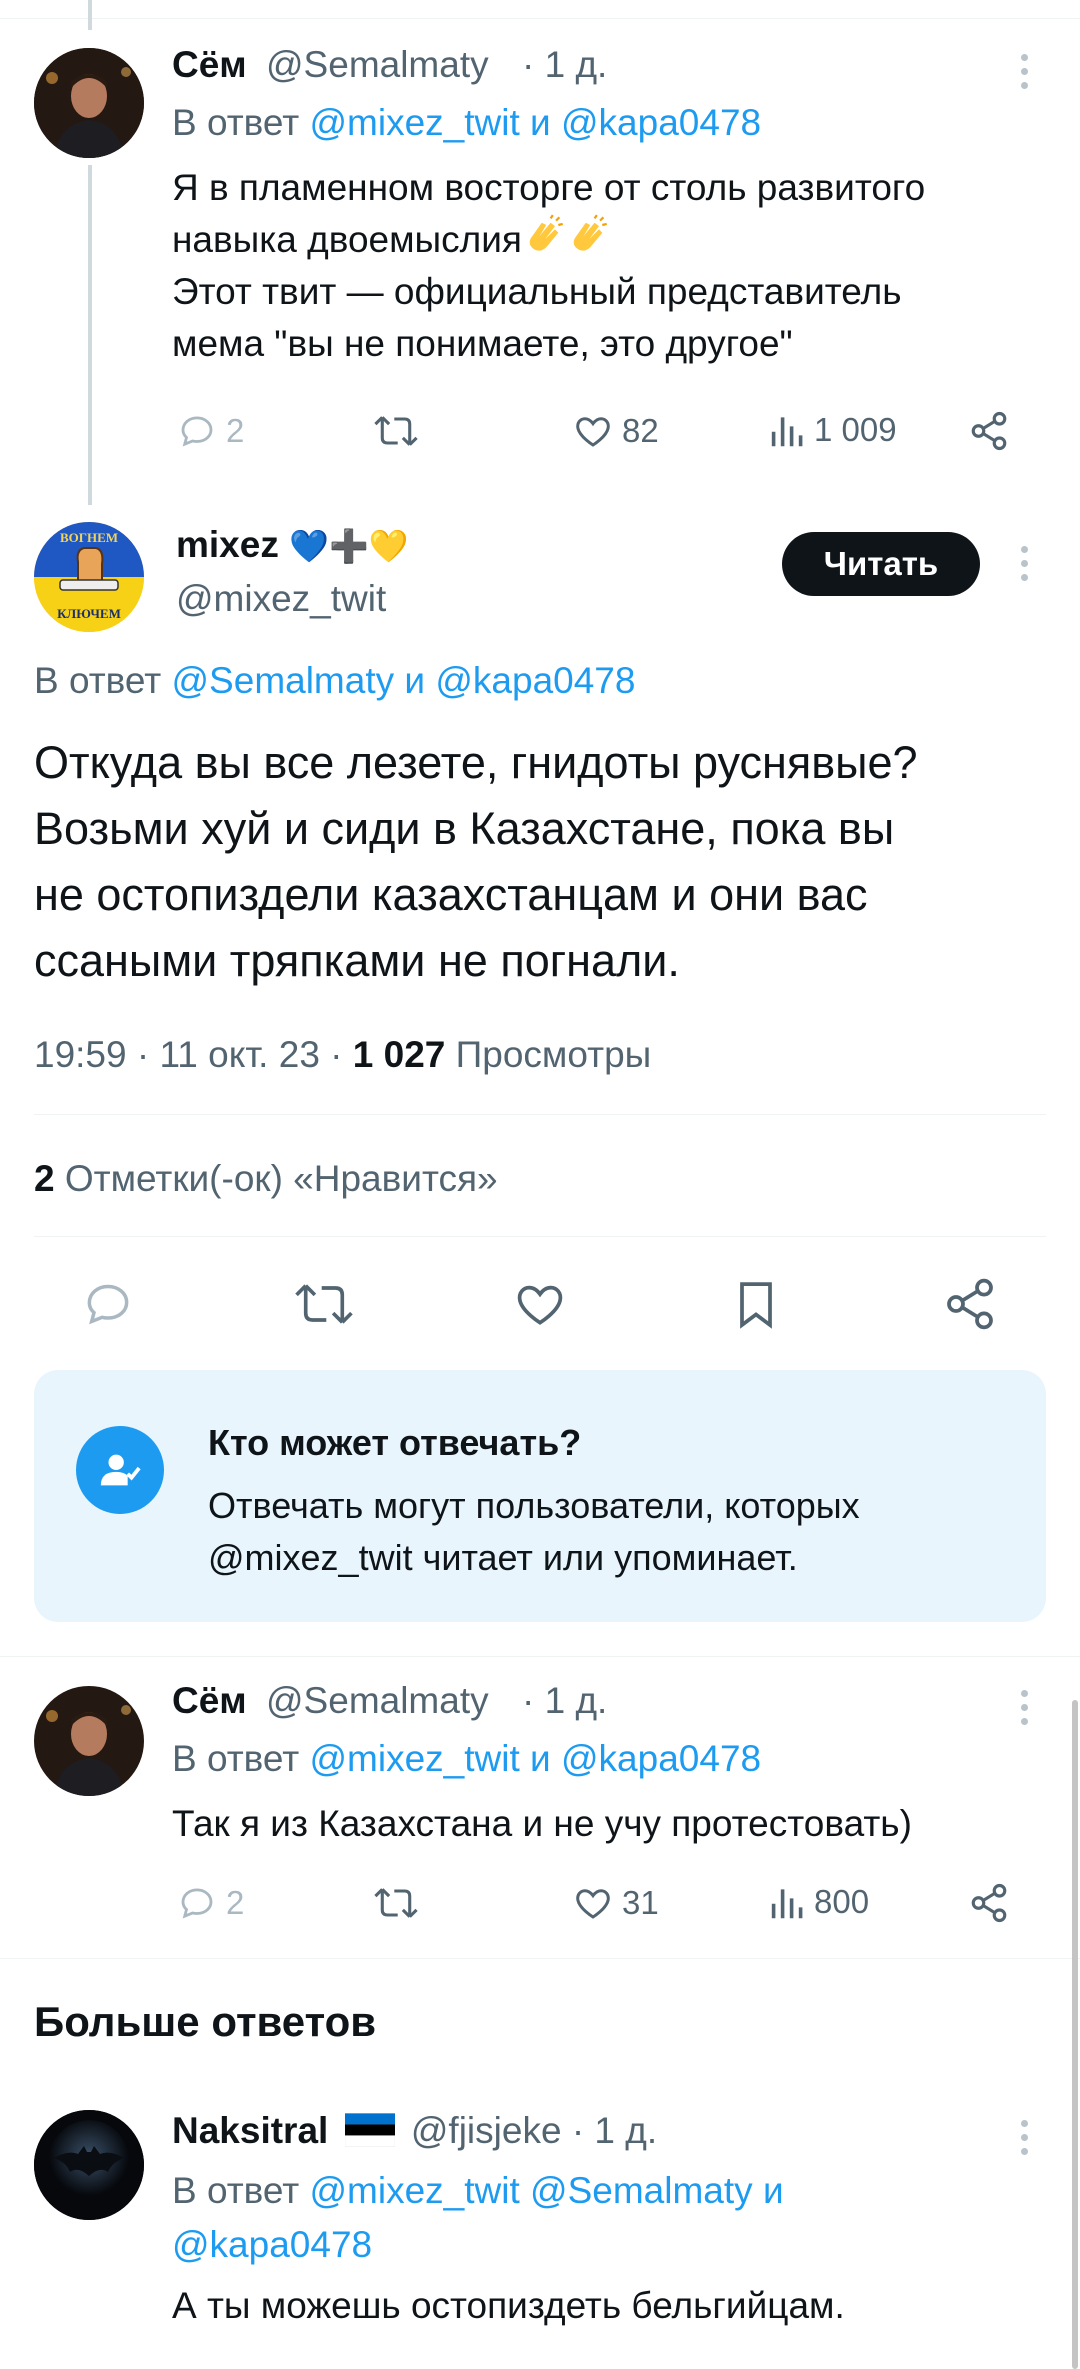 The width and height of the screenshot is (1080, 2369). Describe the element at coordinates (357, 960) in the screenshot. I see `tweet-text-line: ссаными тряпками не погнали.` at that location.